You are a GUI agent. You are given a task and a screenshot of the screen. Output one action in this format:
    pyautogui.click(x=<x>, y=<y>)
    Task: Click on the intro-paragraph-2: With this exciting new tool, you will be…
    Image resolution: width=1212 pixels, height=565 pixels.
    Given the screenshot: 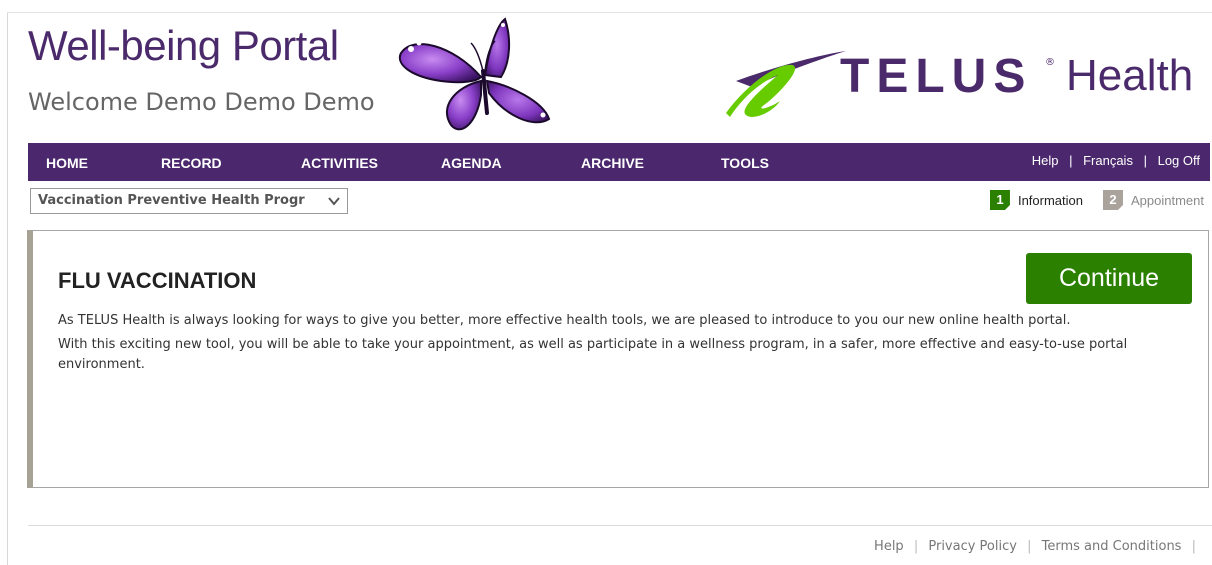 What is the action you would take?
    pyautogui.click(x=593, y=354)
    